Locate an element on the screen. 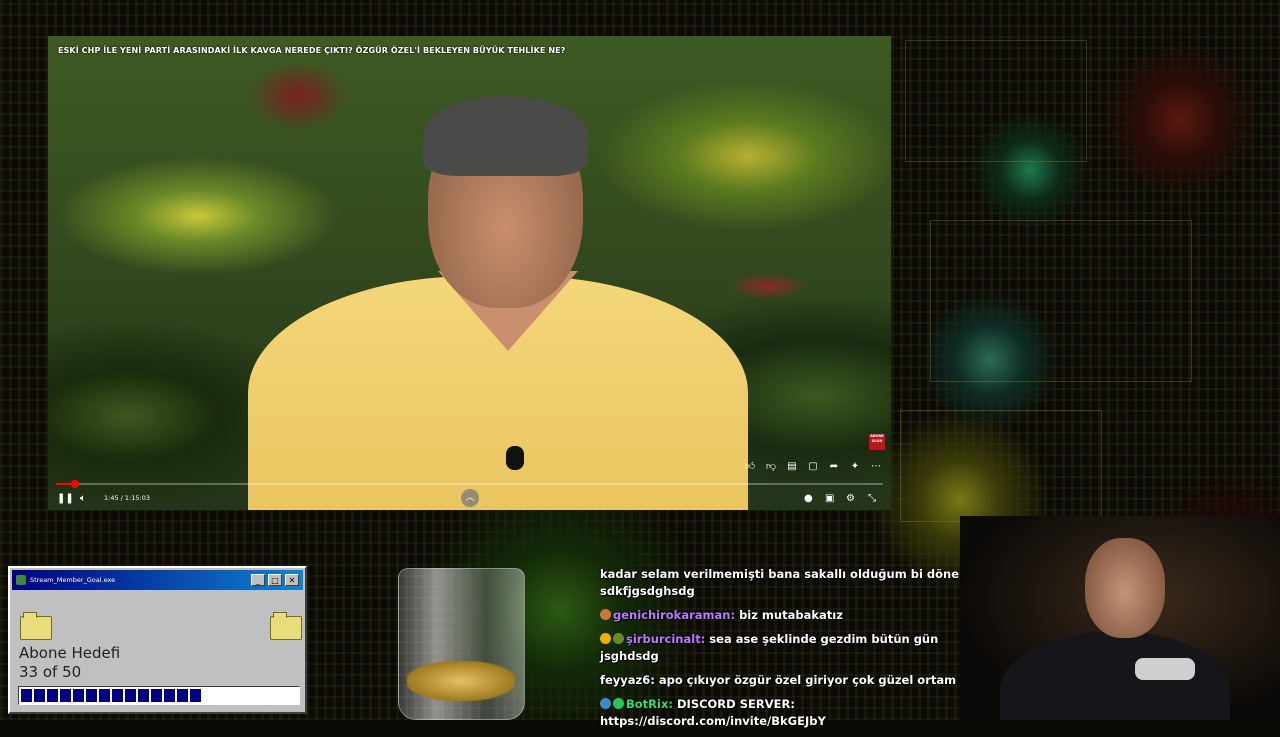  fullscreen-icon: ⤡ is located at coordinates (872, 499).